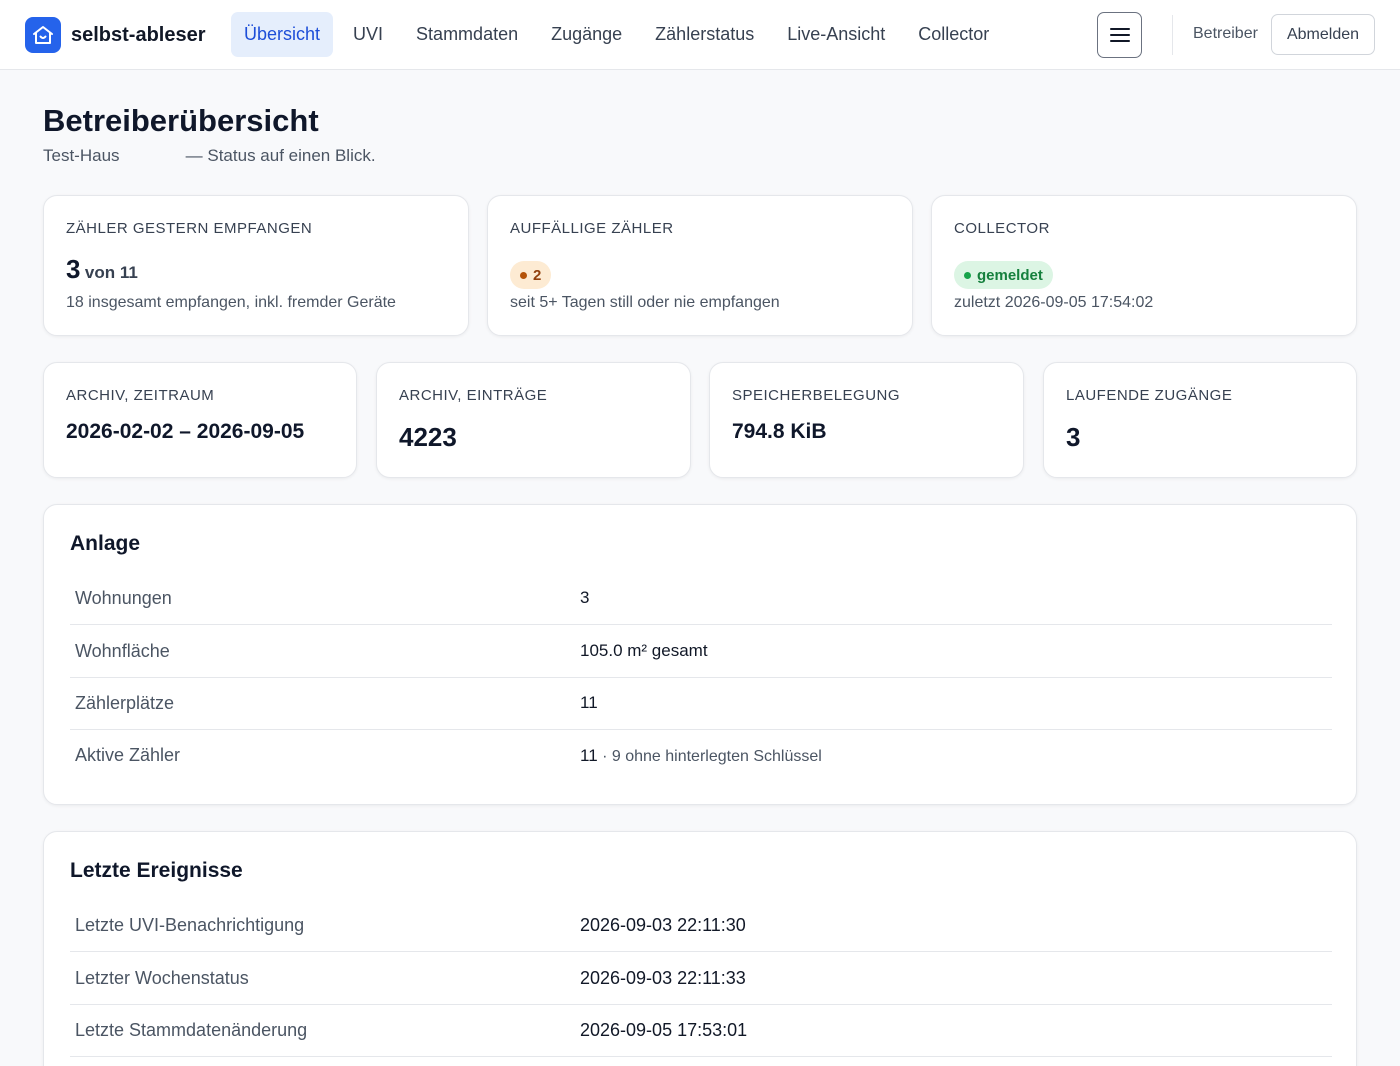 This screenshot has height=1066, width=1400. I want to click on brand: selbst-ableser, so click(115, 35).